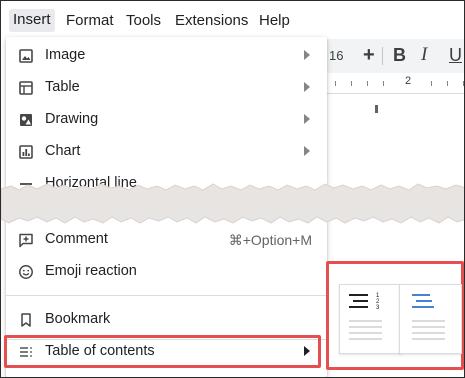 The height and width of the screenshot is (378, 465). What do you see at coordinates (166, 120) in the screenshot?
I see `menu-item-drawing: Drawing` at bounding box center [166, 120].